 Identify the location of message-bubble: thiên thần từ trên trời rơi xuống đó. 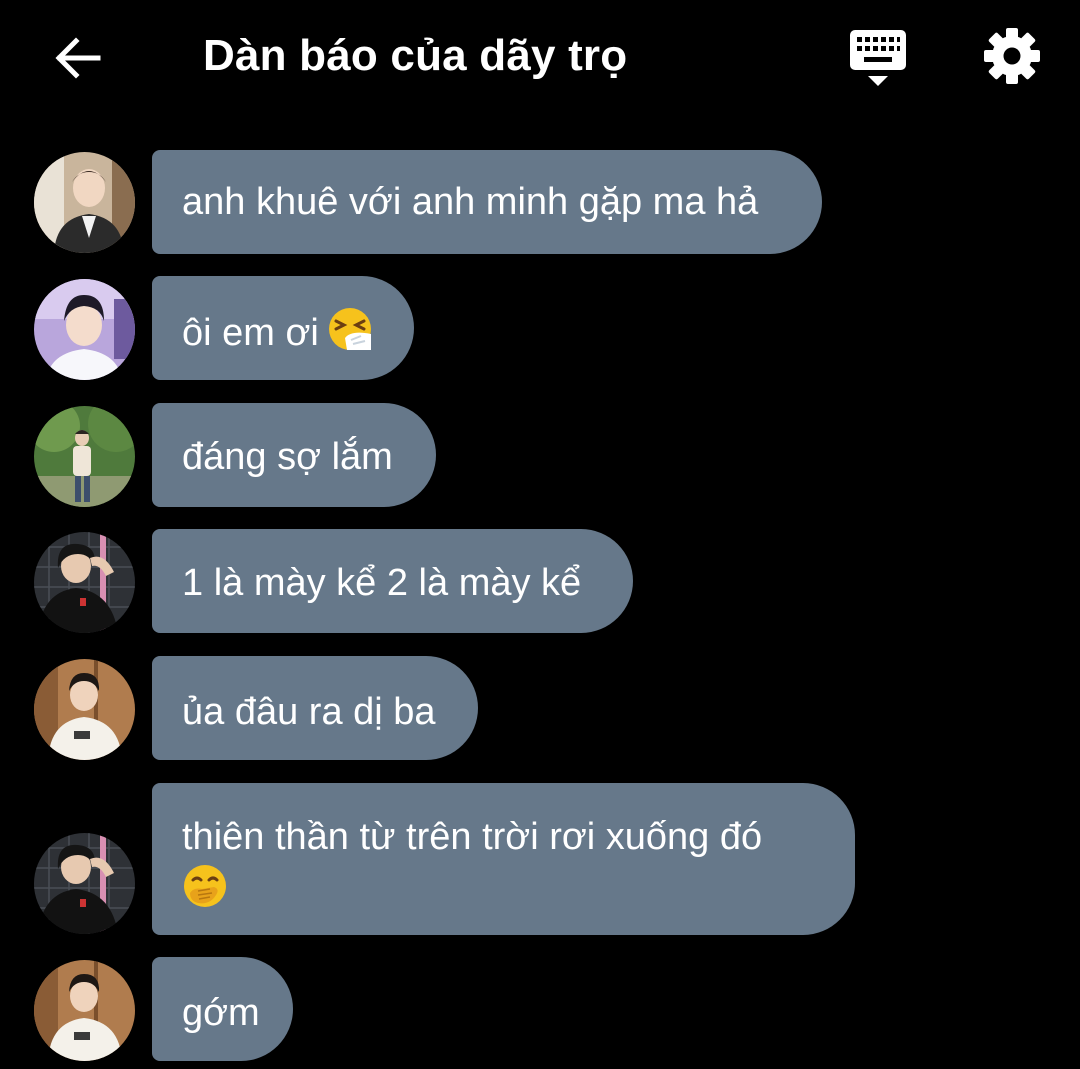
(503, 859).